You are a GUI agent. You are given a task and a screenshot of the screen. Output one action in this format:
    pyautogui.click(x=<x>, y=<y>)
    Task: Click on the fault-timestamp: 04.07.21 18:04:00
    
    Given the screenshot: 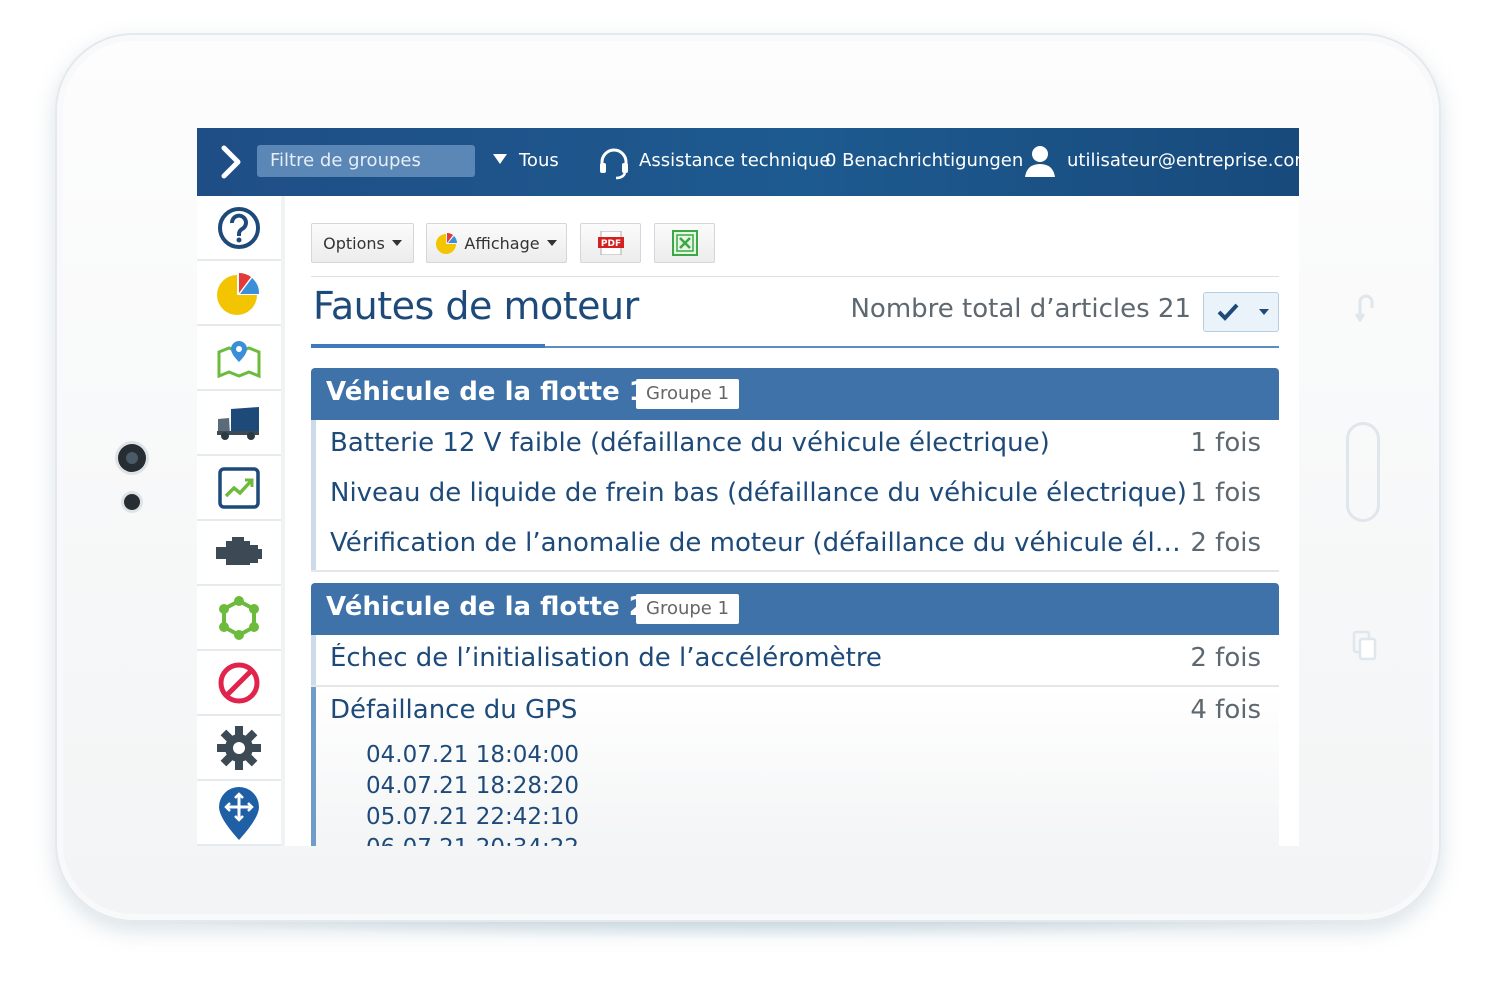 What is the action you would take?
    pyautogui.click(x=473, y=755)
    